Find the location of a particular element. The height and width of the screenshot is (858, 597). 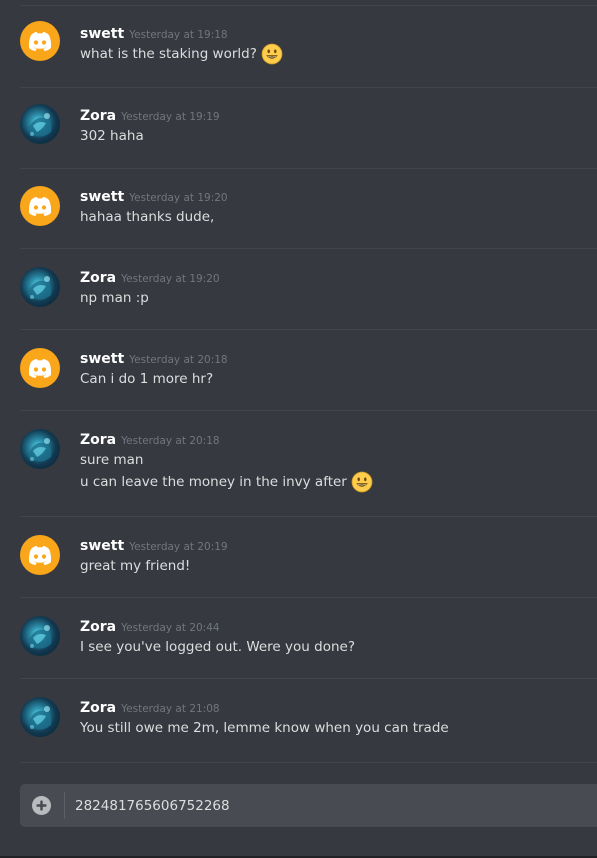

message: Zora Yesterday at 19:20 np man :p is located at coordinates (308, 289).